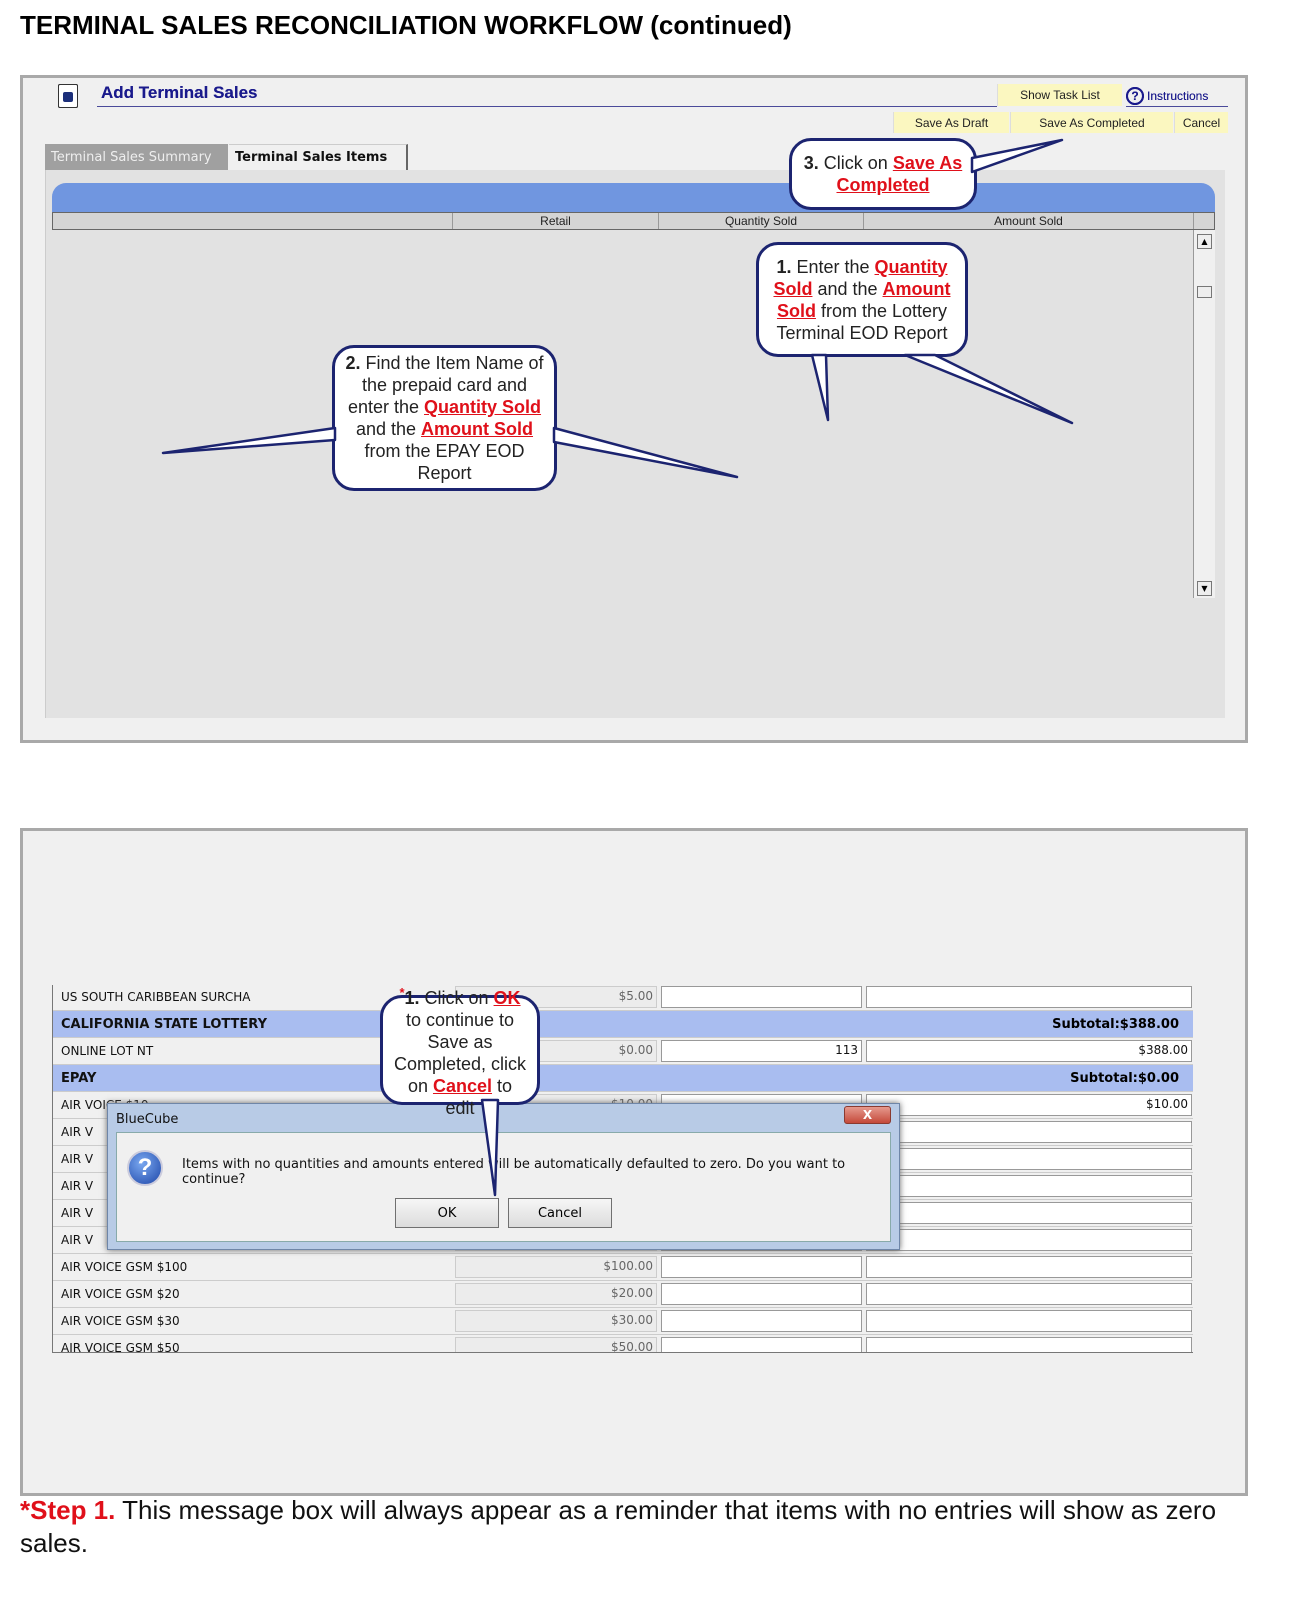 The width and height of the screenshot is (1307, 1606). Describe the element at coordinates (560, 1213) in the screenshot. I see `dialog-cancel-button: Cancel` at that location.